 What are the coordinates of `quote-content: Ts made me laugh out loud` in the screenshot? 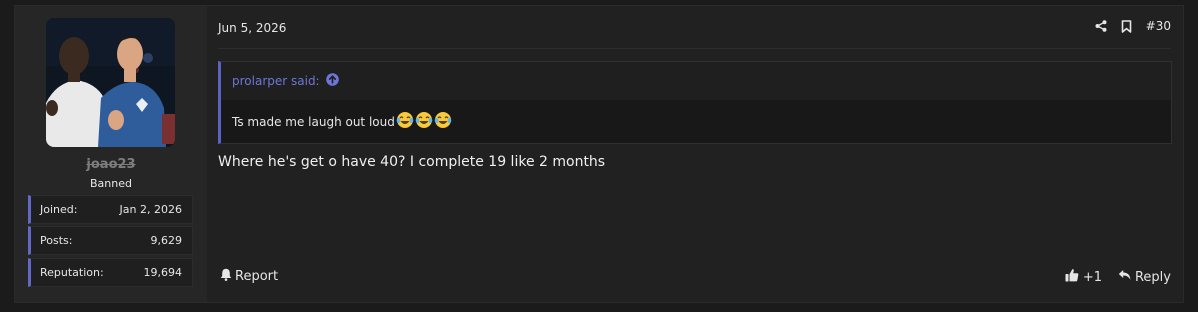 It's located at (696, 121).